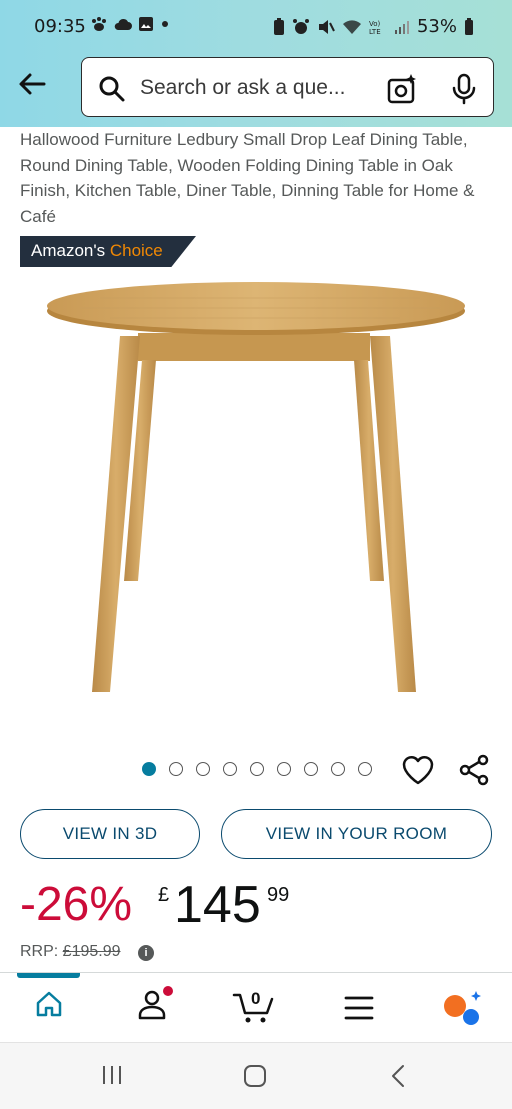 Image resolution: width=512 pixels, height=1109 pixels. I want to click on camera-search-icon, so click(402, 89).